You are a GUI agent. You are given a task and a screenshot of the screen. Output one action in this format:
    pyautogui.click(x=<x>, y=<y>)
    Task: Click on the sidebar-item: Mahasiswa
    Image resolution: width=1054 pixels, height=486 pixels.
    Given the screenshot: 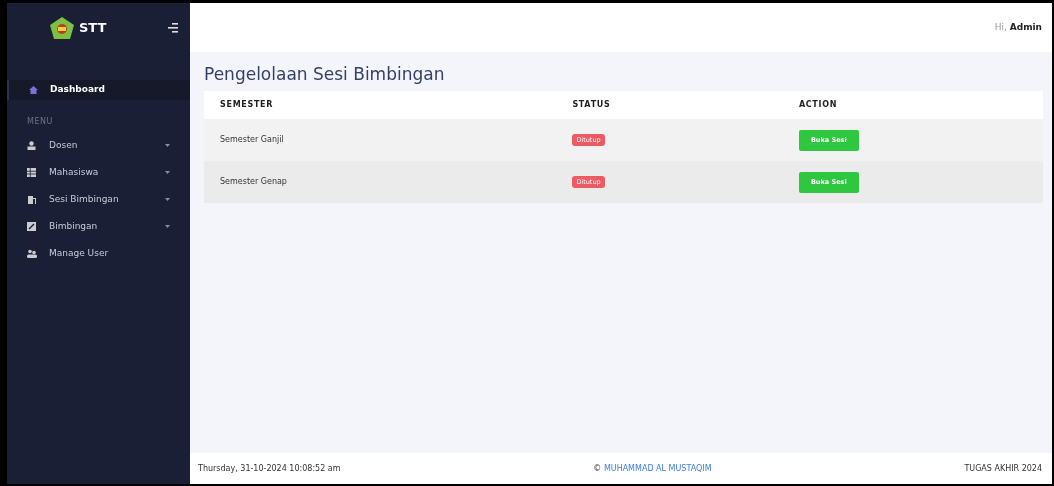 What is the action you would take?
    pyautogui.click(x=98, y=172)
    